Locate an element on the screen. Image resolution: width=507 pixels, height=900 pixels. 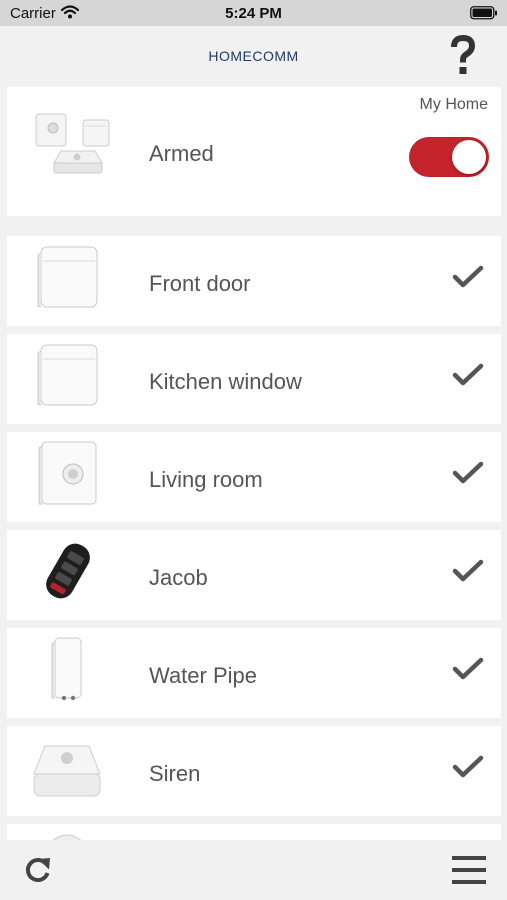
home-name: My Home is located at coordinates (453, 104).